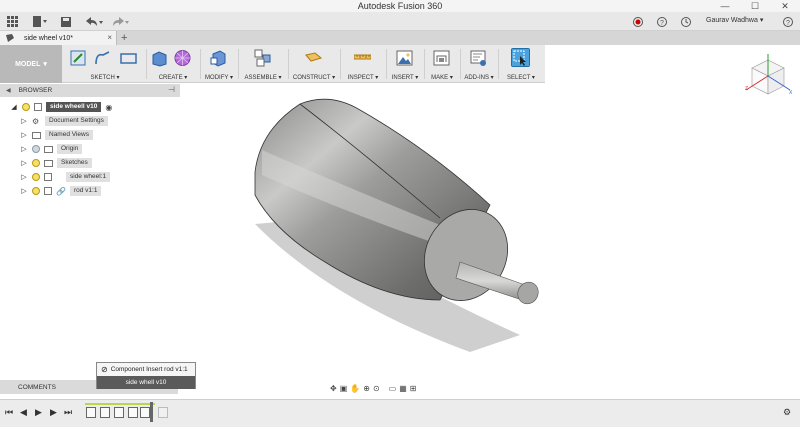 This screenshot has height=427, width=800. What do you see at coordinates (173, 64) in the screenshot?
I see `create-group: CREATE ▾` at bounding box center [173, 64].